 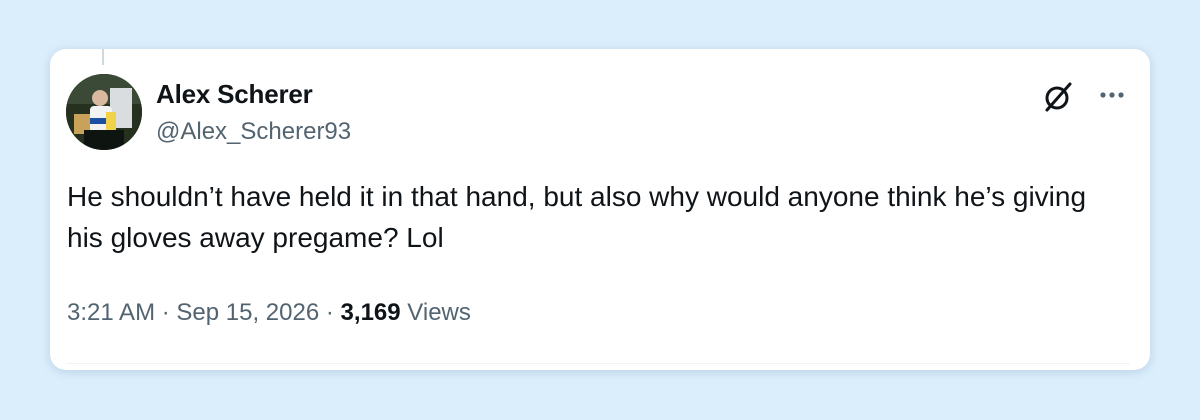 What do you see at coordinates (247, 312) in the screenshot?
I see `tweet-date: Sep 15, 2026` at bounding box center [247, 312].